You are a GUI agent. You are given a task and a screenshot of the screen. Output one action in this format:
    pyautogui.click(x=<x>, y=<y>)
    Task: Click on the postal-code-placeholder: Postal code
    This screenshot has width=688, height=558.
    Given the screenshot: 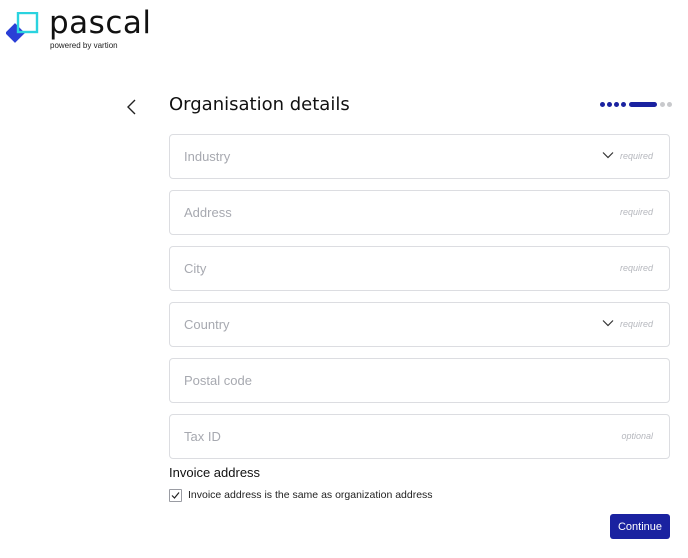 What is the action you would take?
    pyautogui.click(x=218, y=380)
    